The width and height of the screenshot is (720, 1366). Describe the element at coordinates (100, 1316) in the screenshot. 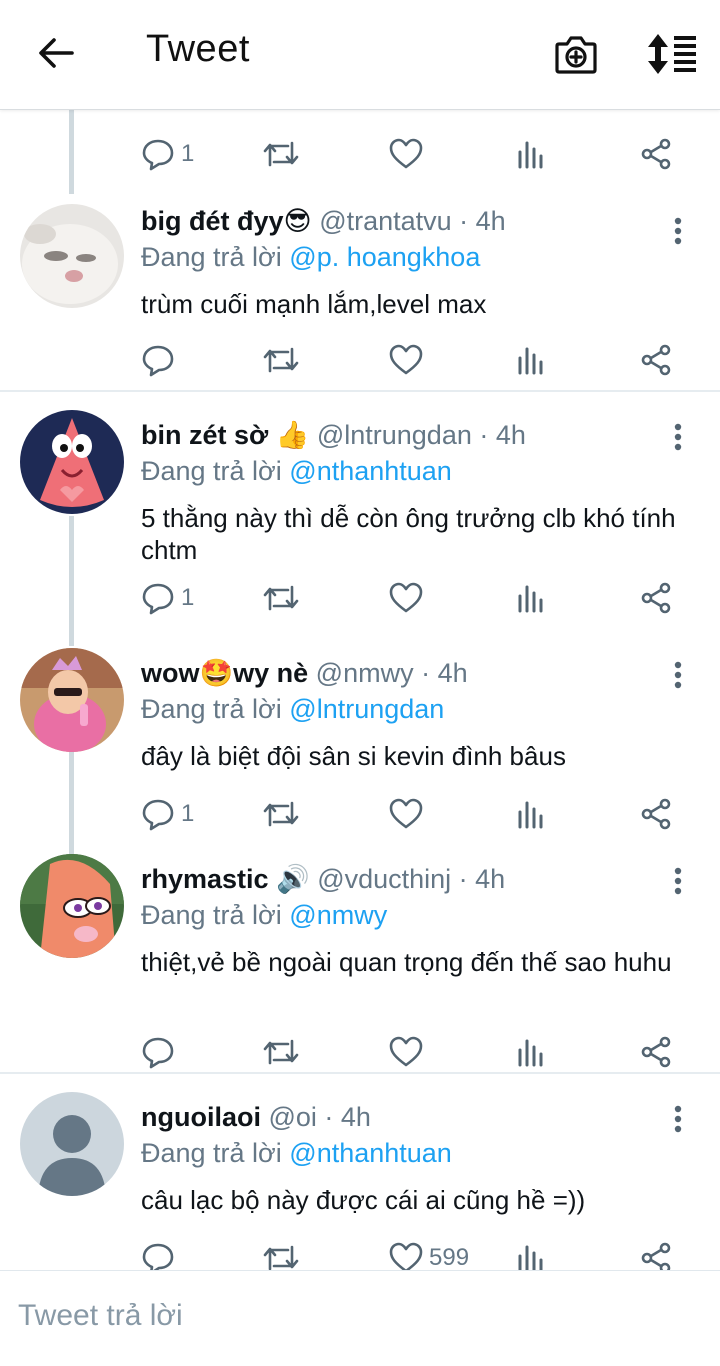

I see `reply-input: Tweet trả lời` at that location.